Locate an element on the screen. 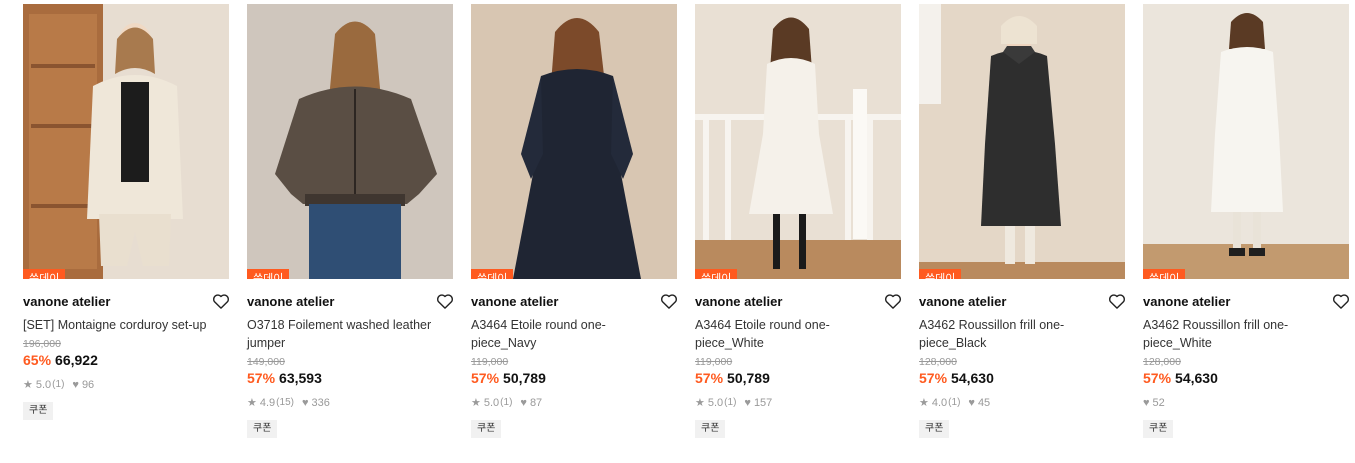  rating-value: 4.0 is located at coordinates (939, 403).